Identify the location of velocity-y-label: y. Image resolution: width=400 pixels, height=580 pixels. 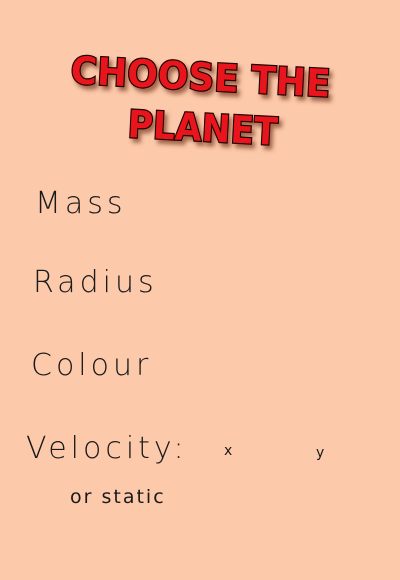
(320, 453).